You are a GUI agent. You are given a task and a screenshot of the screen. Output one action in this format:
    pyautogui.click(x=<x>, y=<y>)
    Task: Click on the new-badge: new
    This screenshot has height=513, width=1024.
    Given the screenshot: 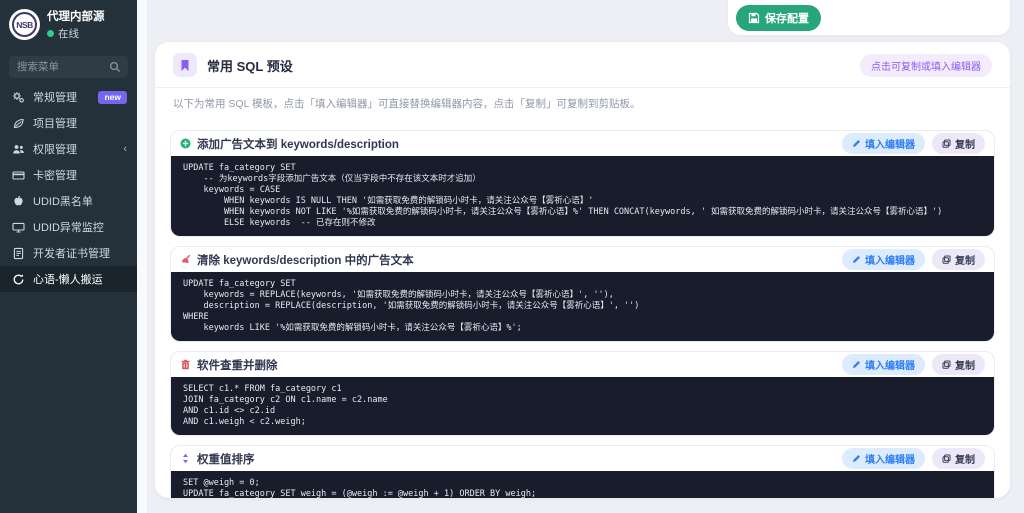 What is the action you would take?
    pyautogui.click(x=112, y=97)
    